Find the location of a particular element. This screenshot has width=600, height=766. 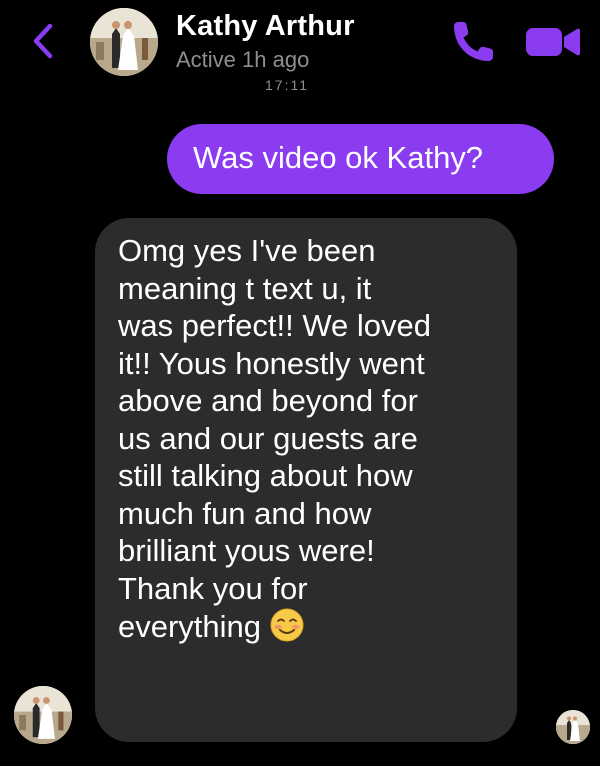

conversation-header: Kathy Arthur Active 1h ago 17:11 is located at coordinates (300, 45).